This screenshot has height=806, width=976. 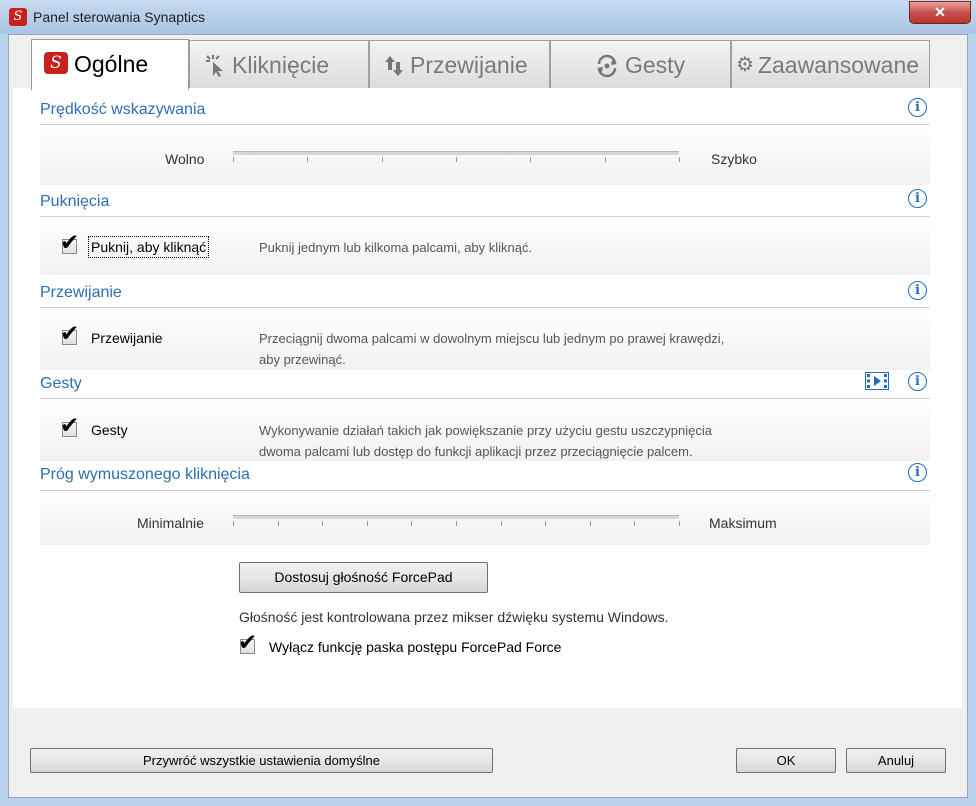 What do you see at coordinates (170, 523) in the screenshot?
I see `force-threshold-min-label: Minimalnie` at bounding box center [170, 523].